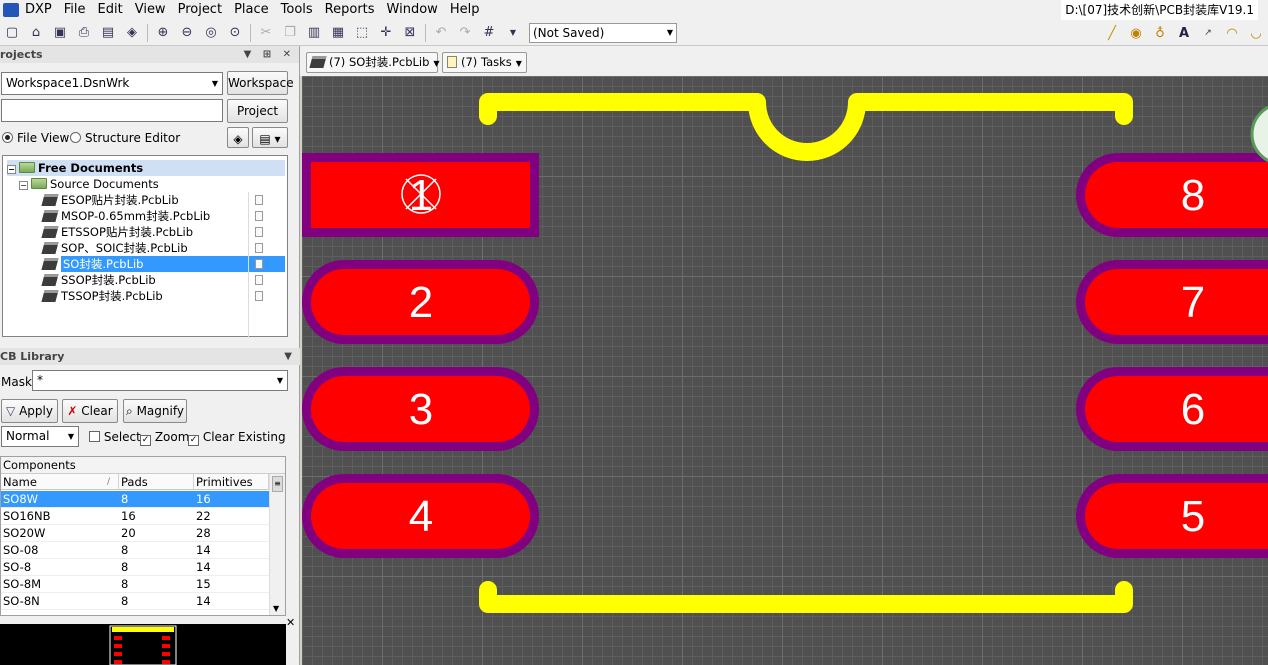  Describe the element at coordinates (297, 10) in the screenshot. I see `menu-tools: Tools` at that location.